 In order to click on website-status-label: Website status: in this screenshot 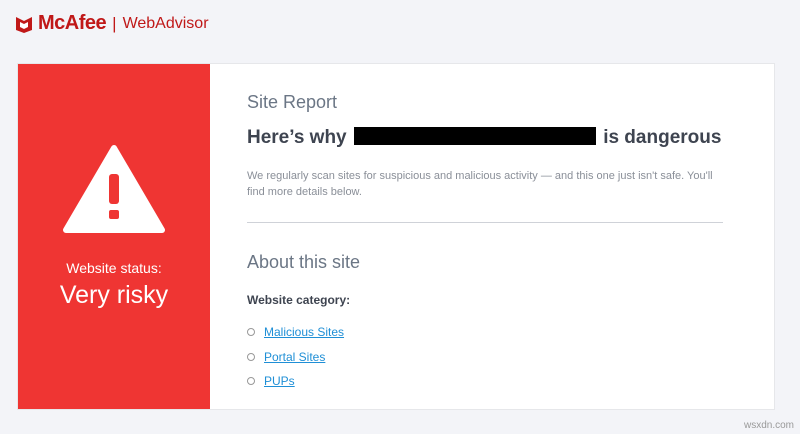, I will do `click(114, 268)`.